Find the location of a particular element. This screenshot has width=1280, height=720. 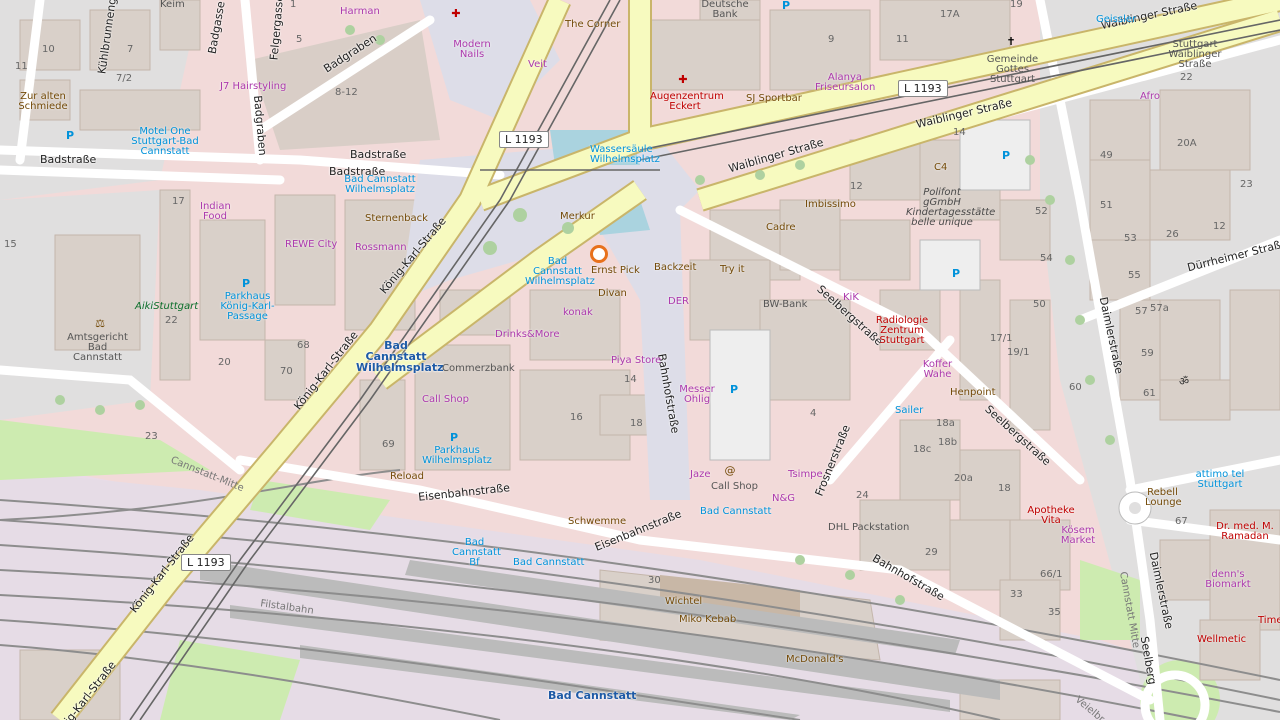

poi-label: Drinks&More is located at coordinates (527, 335).